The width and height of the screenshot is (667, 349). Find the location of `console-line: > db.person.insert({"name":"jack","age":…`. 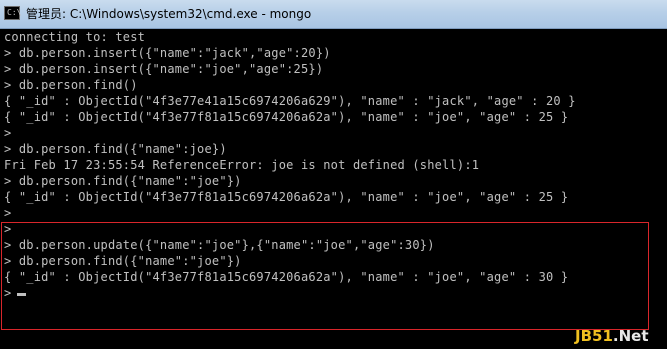

console-line: > db.person.insert({"name":"jack","age":… is located at coordinates (167, 53).